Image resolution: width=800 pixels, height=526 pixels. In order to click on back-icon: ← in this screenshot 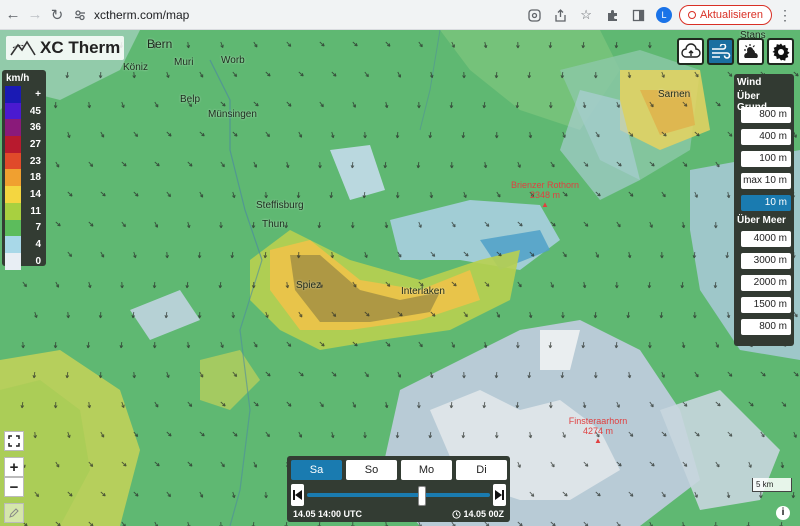, I will do `click(13, 15)`.